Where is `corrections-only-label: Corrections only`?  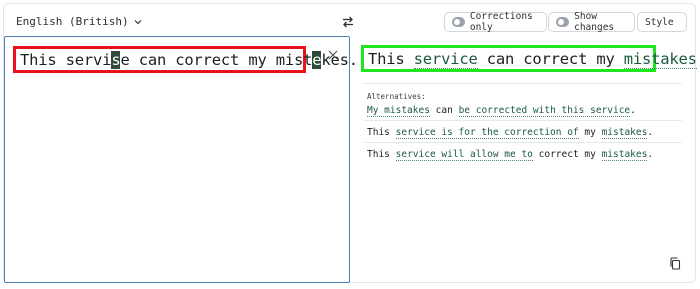 corrections-only-label: Corrections only is located at coordinates (501, 22).